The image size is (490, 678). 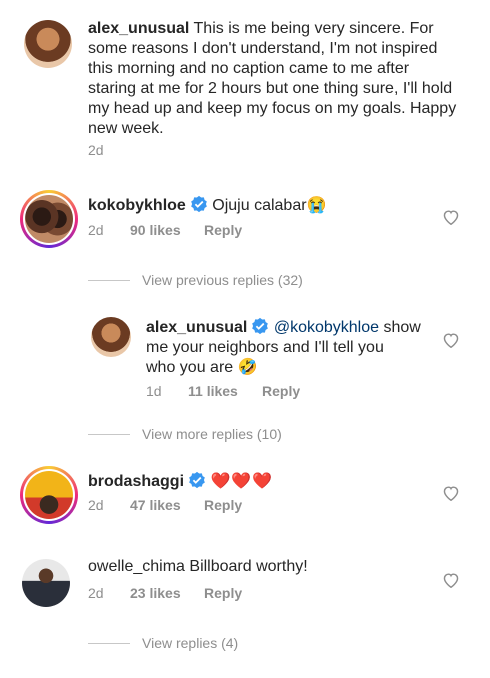 I want to click on view-previous-replies: View previous replies (32), so click(x=195, y=280).